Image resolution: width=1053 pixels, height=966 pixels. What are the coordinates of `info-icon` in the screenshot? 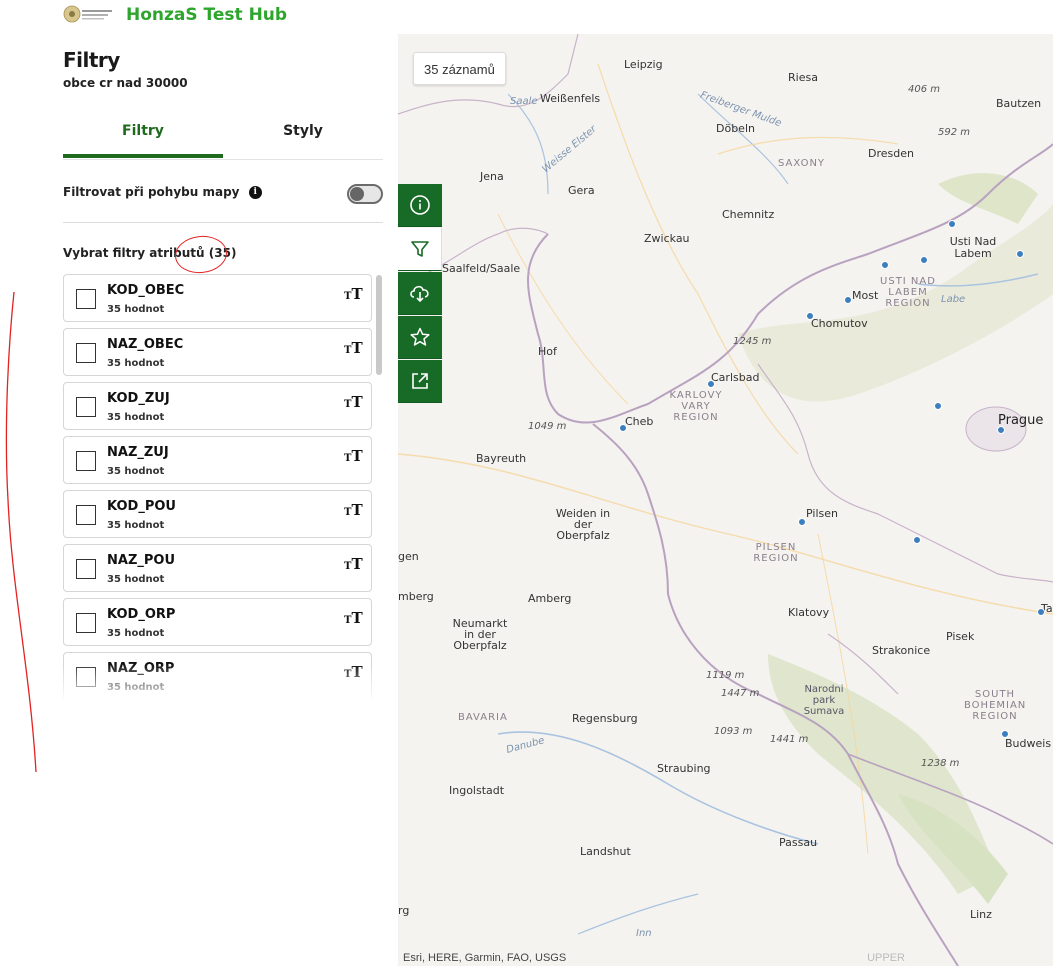 It's located at (420, 205).